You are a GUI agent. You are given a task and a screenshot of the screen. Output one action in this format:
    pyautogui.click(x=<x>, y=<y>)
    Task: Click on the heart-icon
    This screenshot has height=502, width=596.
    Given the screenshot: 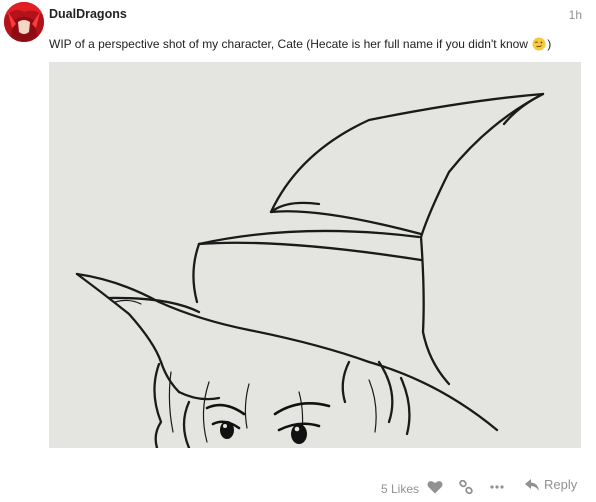 What is the action you would take?
    pyautogui.click(x=435, y=487)
    